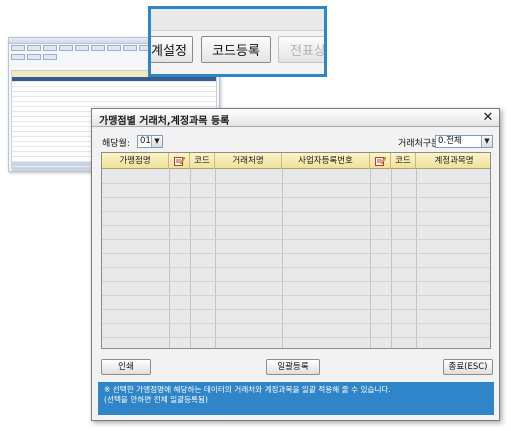 Image resolution: width=511 pixels, height=431 pixels. I want to click on info-line: (선택을 안하면 전체 일괄등록됨), so click(156, 399).